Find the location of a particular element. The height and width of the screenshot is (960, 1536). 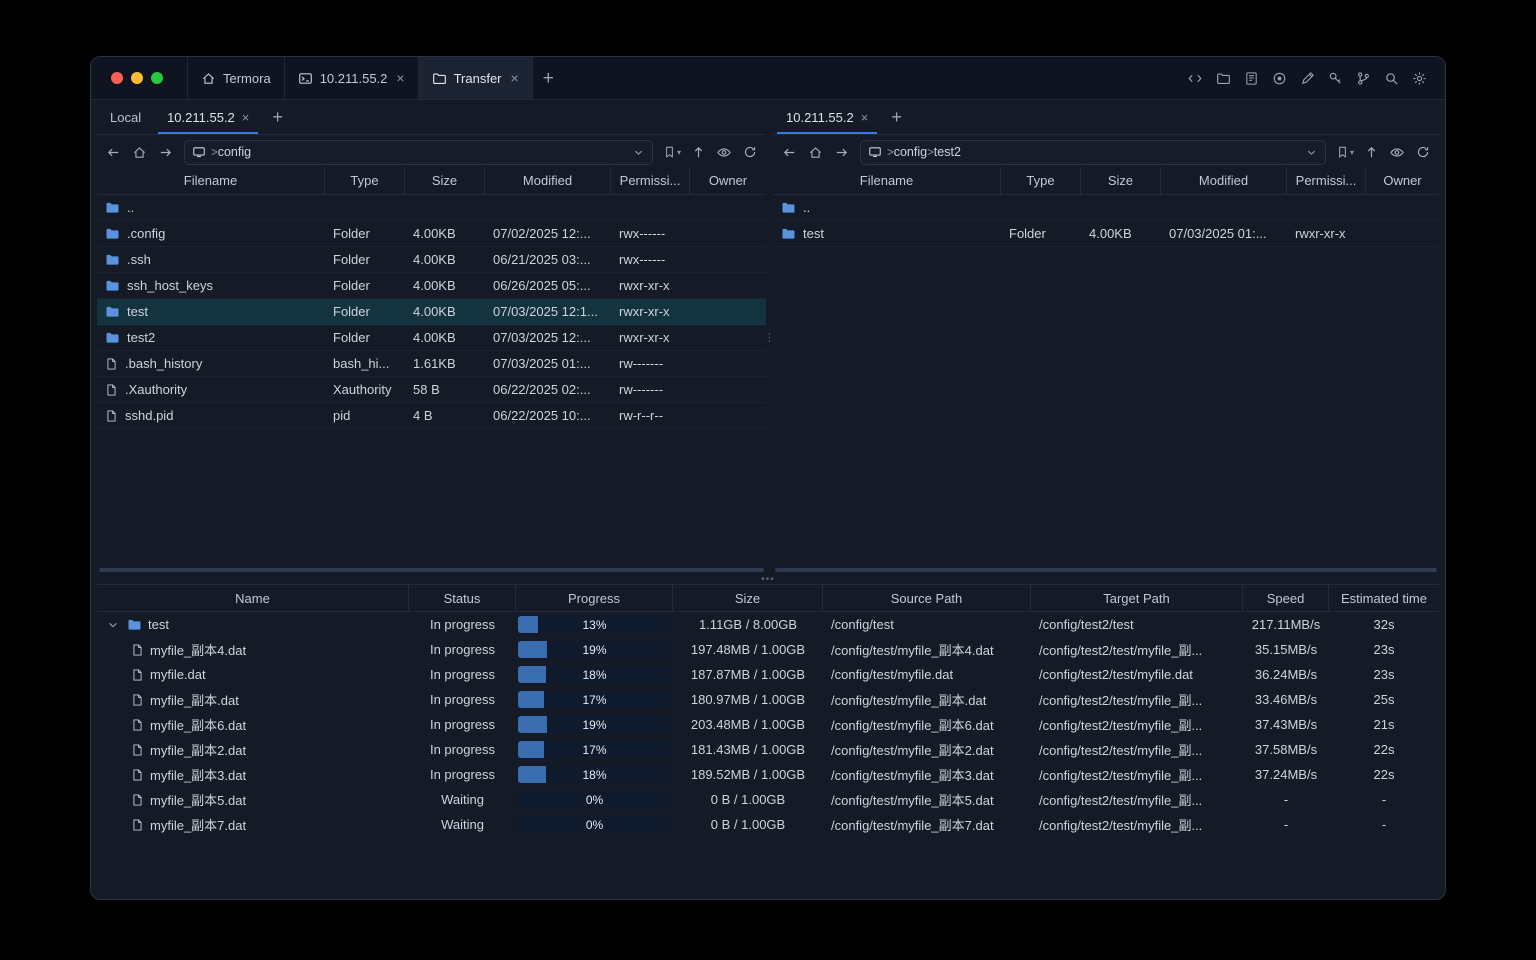

file-permissions-cell: rwxr-xr-x is located at coordinates (644, 285).